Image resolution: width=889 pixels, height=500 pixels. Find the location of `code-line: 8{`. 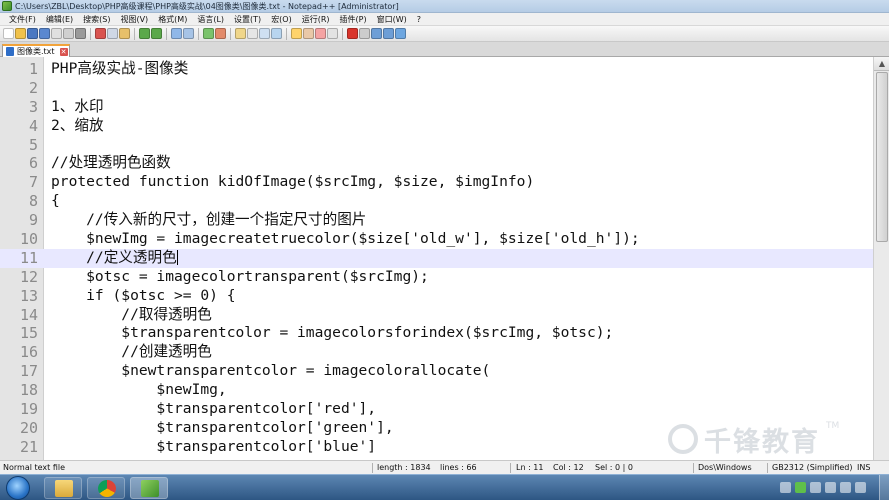

code-line: 8{ is located at coordinates (436, 201).